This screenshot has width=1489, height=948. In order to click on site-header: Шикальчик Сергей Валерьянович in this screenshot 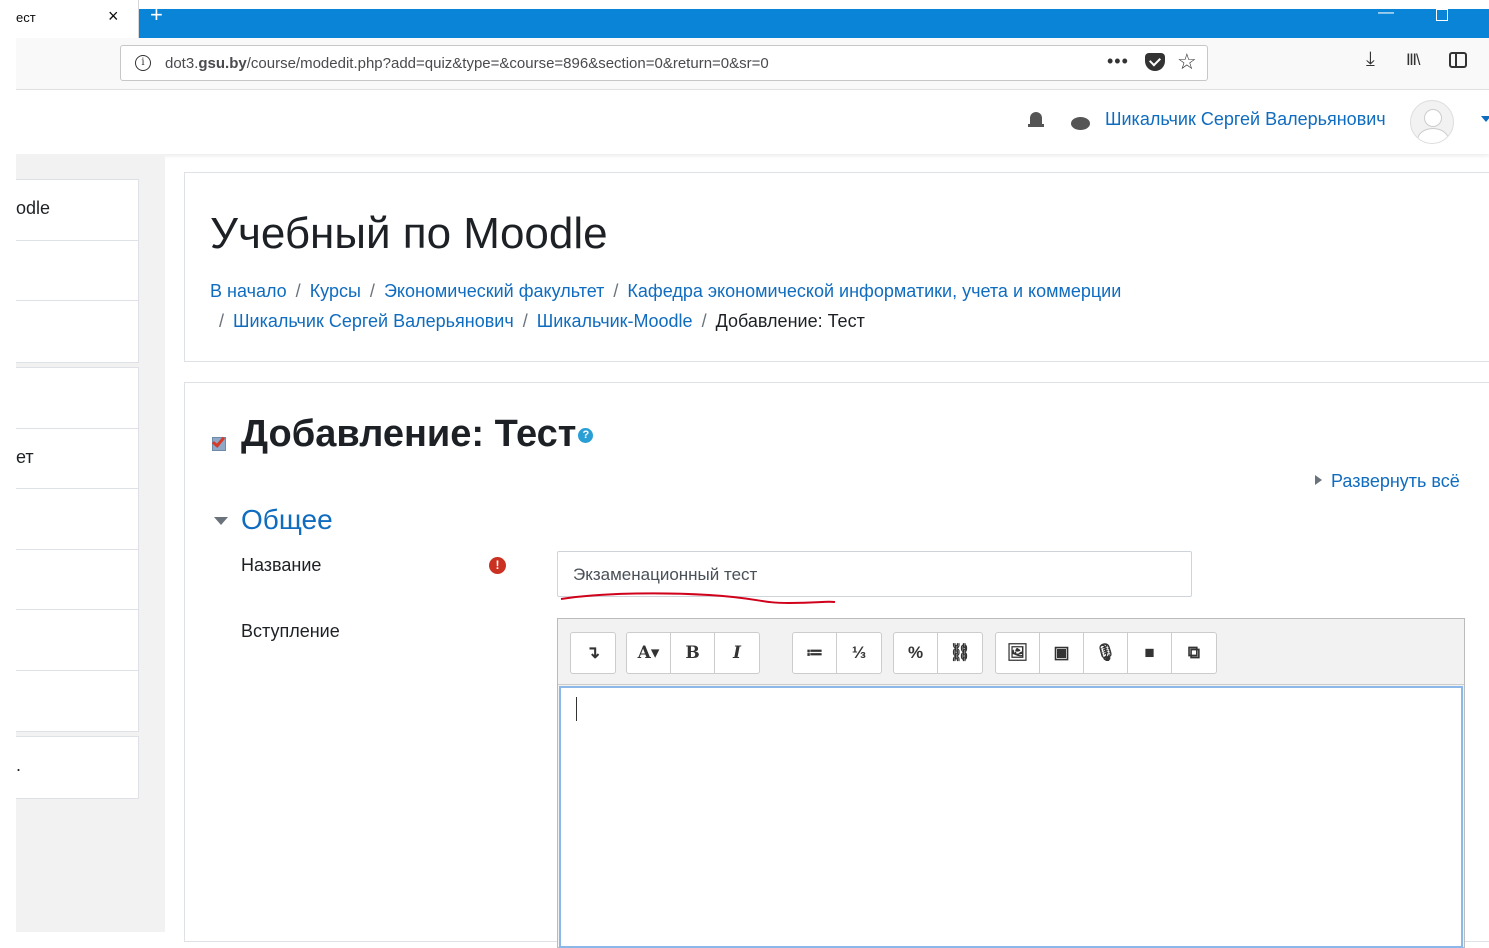, I will do `click(752, 122)`.